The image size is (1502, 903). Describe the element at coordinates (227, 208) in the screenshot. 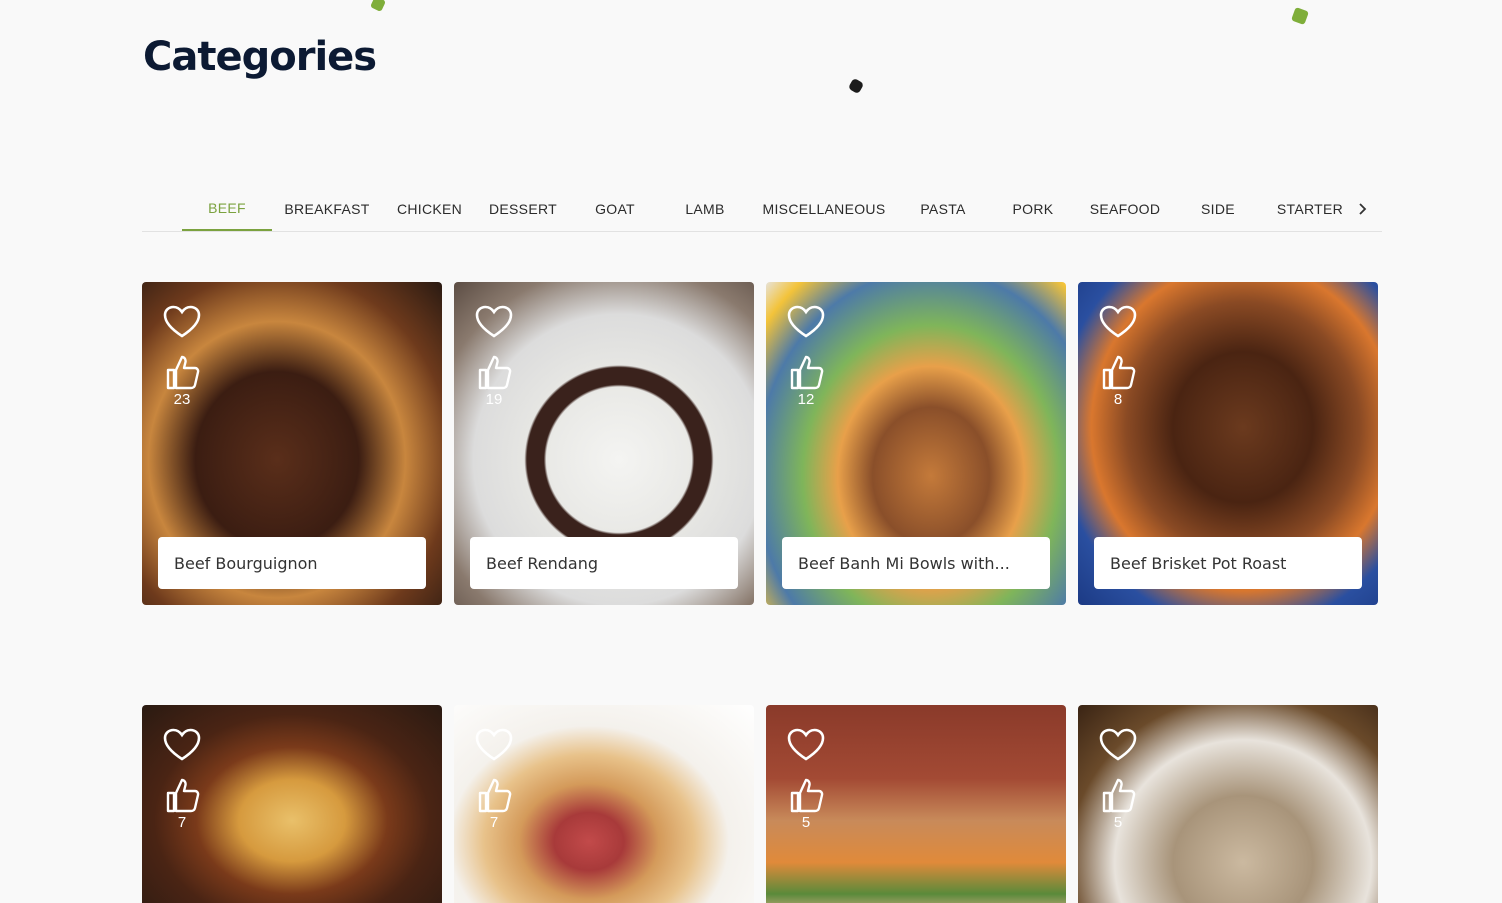

I see `tab-beef: BEEF` at that location.